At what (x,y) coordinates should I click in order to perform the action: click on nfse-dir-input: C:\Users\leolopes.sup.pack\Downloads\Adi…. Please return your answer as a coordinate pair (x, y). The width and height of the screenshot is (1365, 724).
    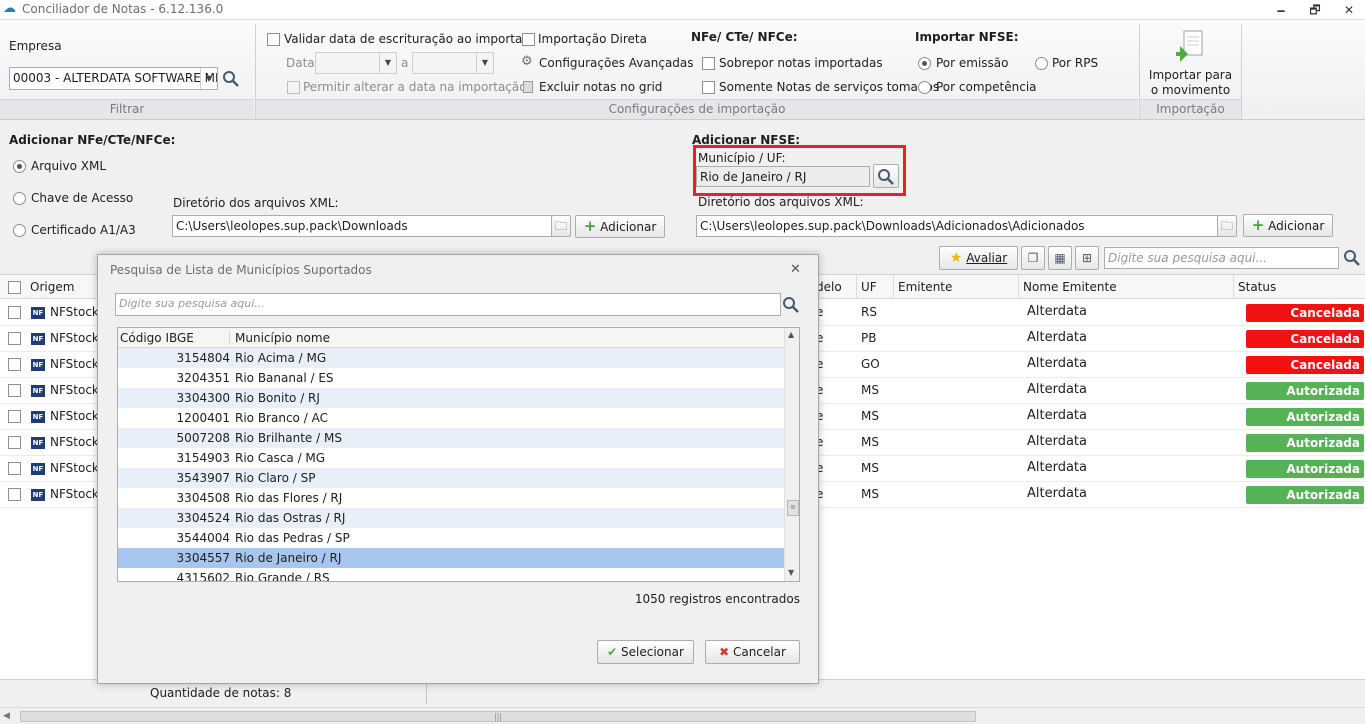
    Looking at the image, I should click on (957, 226).